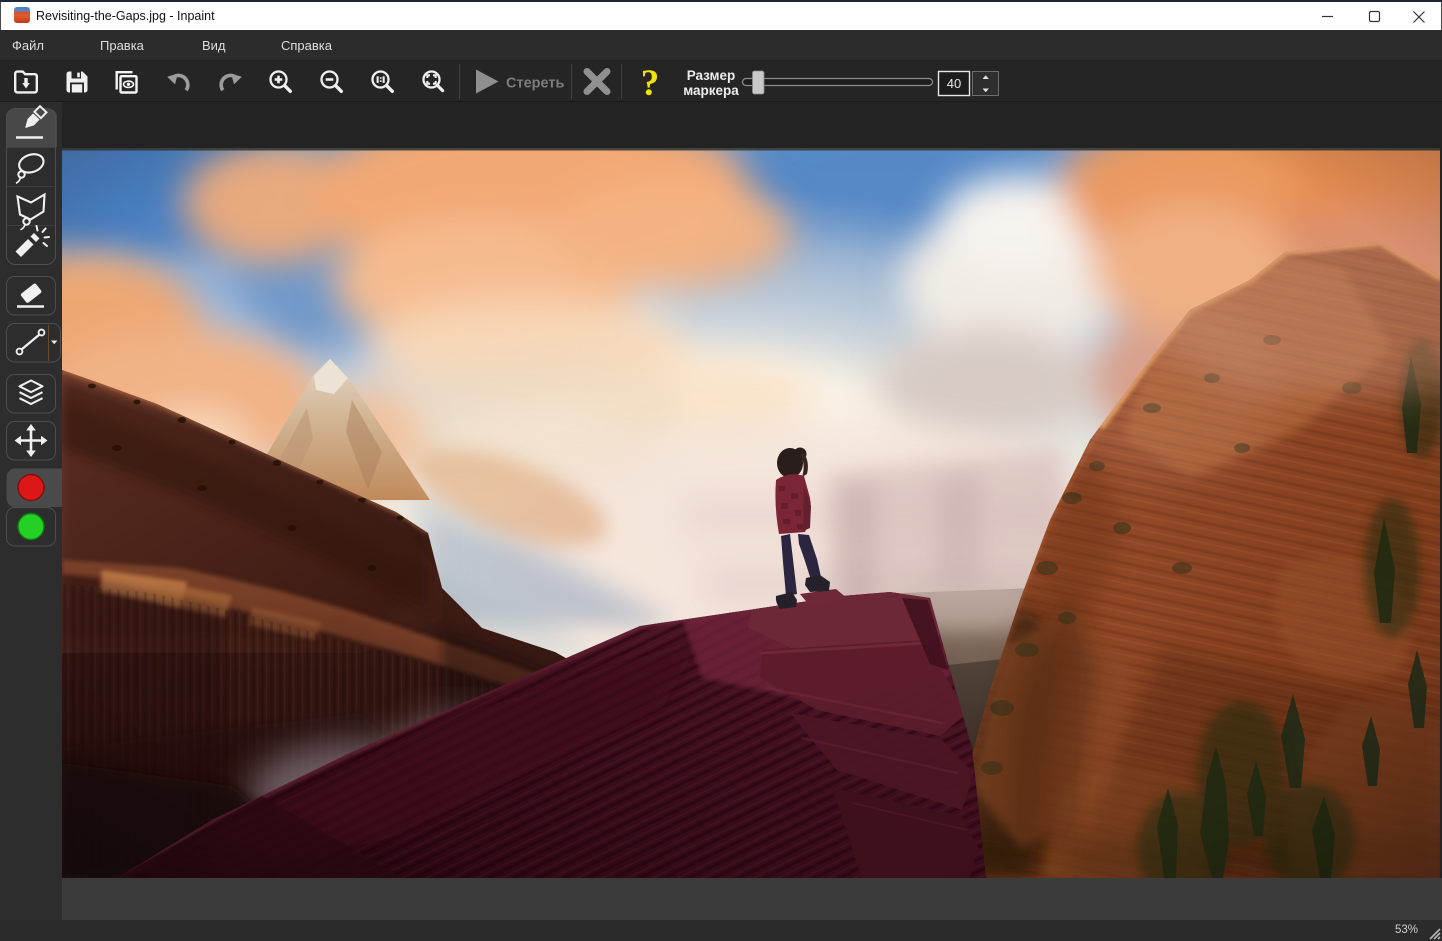 This screenshot has height=941, width=1442. Describe the element at coordinates (711, 90) in the screenshot. I see `svg-text: маркера` at that location.